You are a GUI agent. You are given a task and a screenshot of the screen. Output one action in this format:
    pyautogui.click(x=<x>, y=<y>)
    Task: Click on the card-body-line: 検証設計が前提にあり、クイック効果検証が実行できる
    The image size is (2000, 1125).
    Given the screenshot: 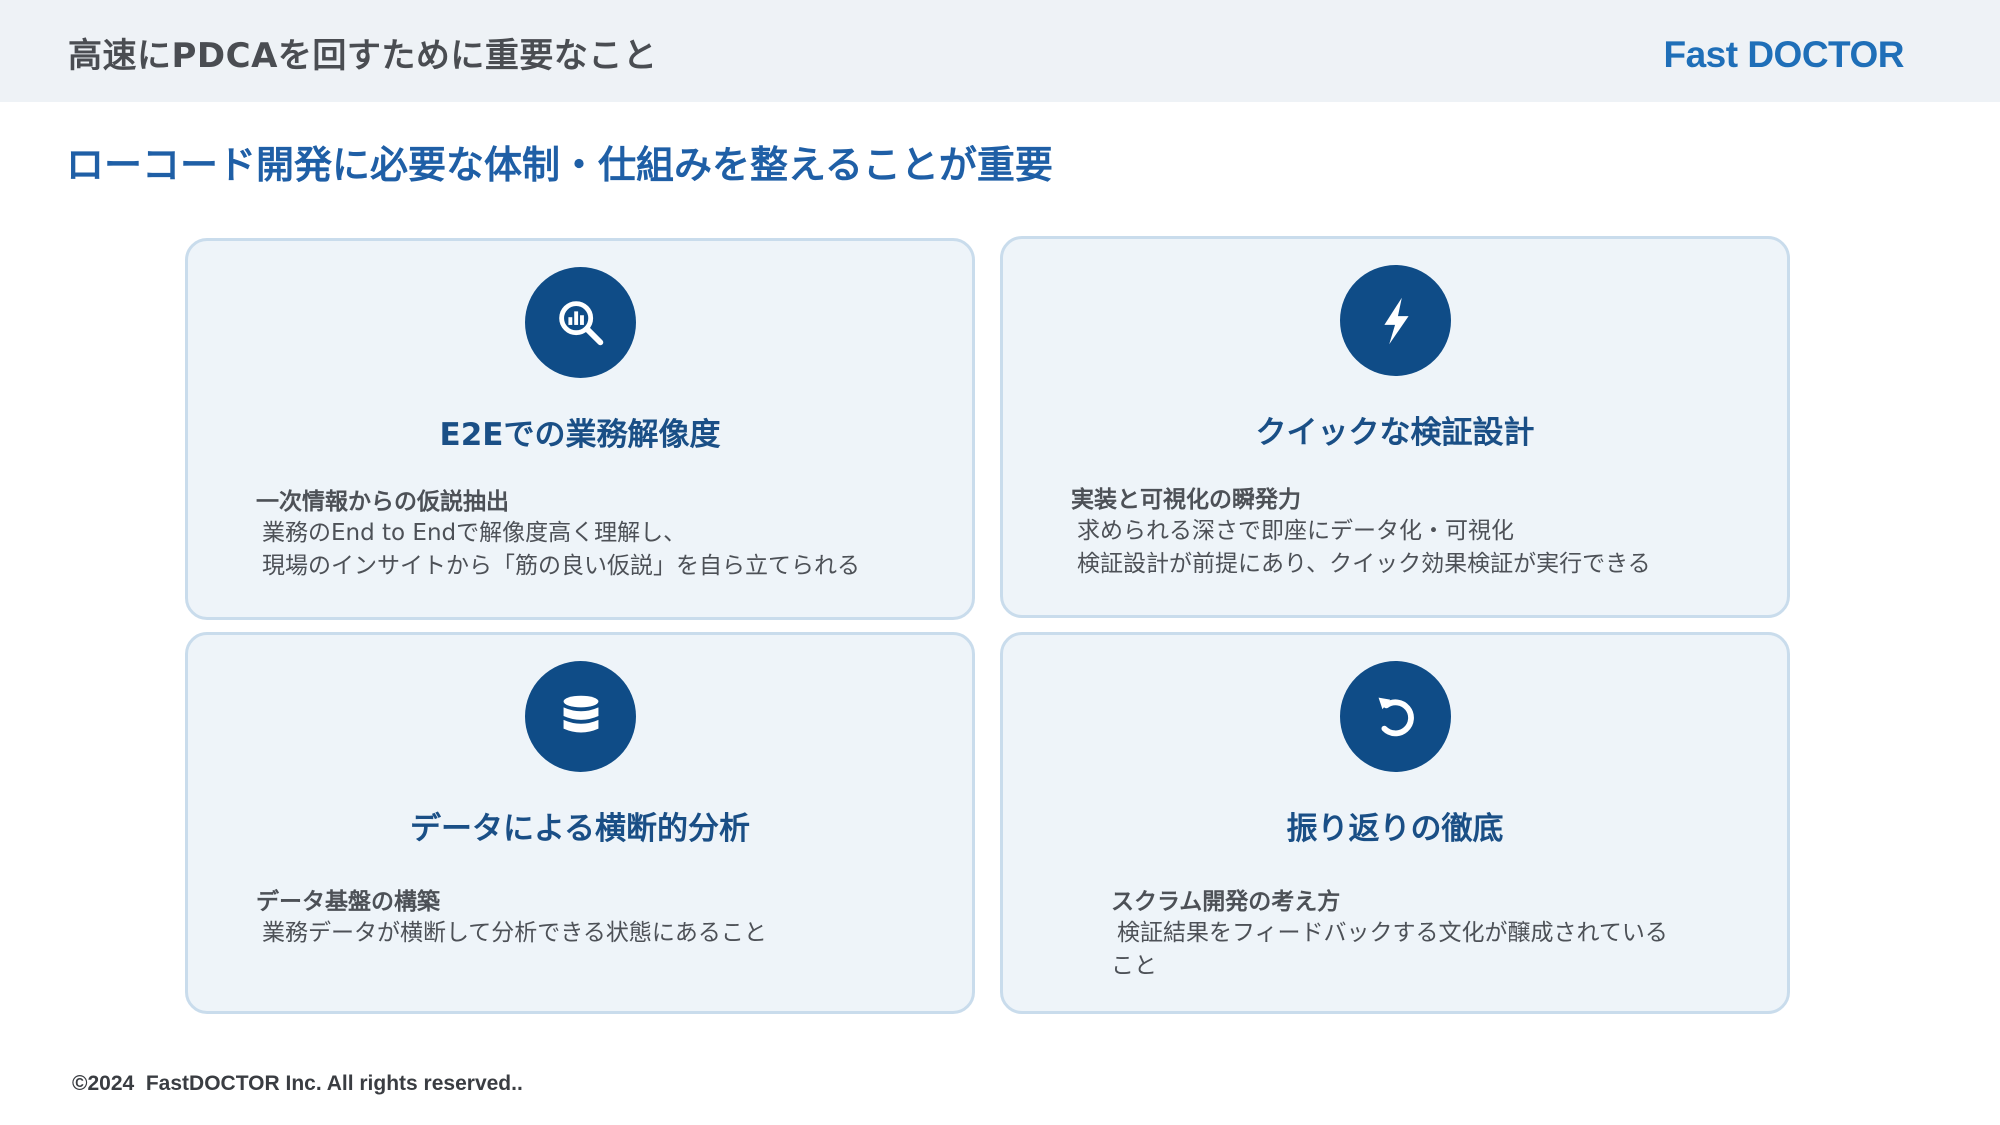 What is the action you would take?
    pyautogui.click(x=1364, y=564)
    